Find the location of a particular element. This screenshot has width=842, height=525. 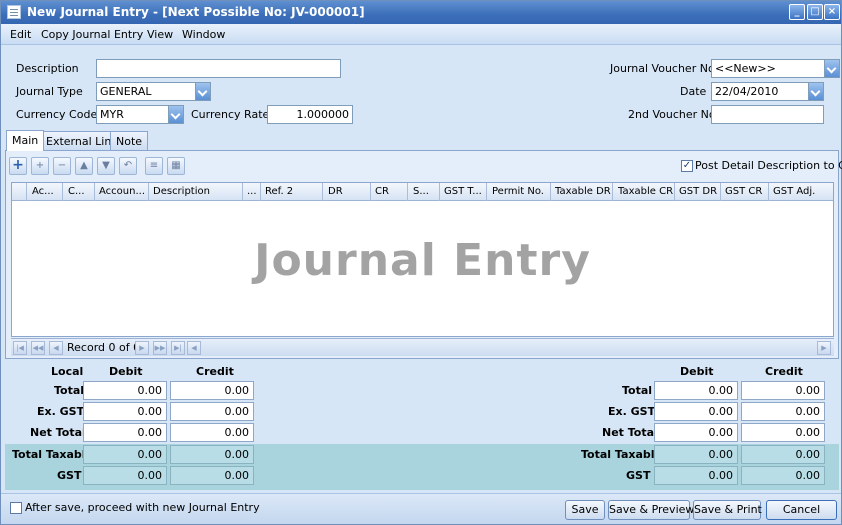

currency-code-select: MYR is located at coordinates (140, 114).